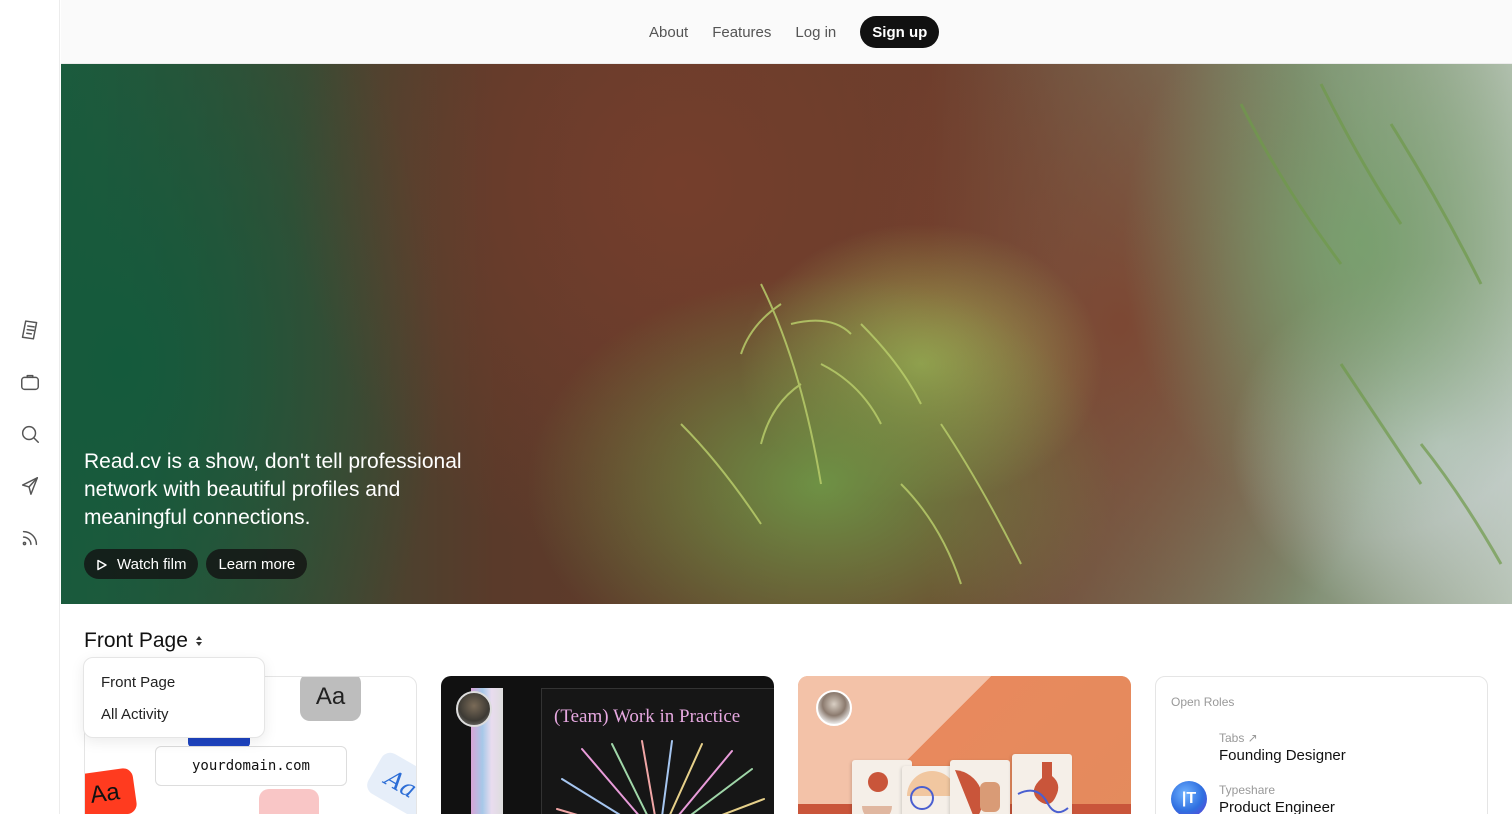 The image size is (1512, 814). I want to click on learn-more-button: Learn more, so click(257, 564).